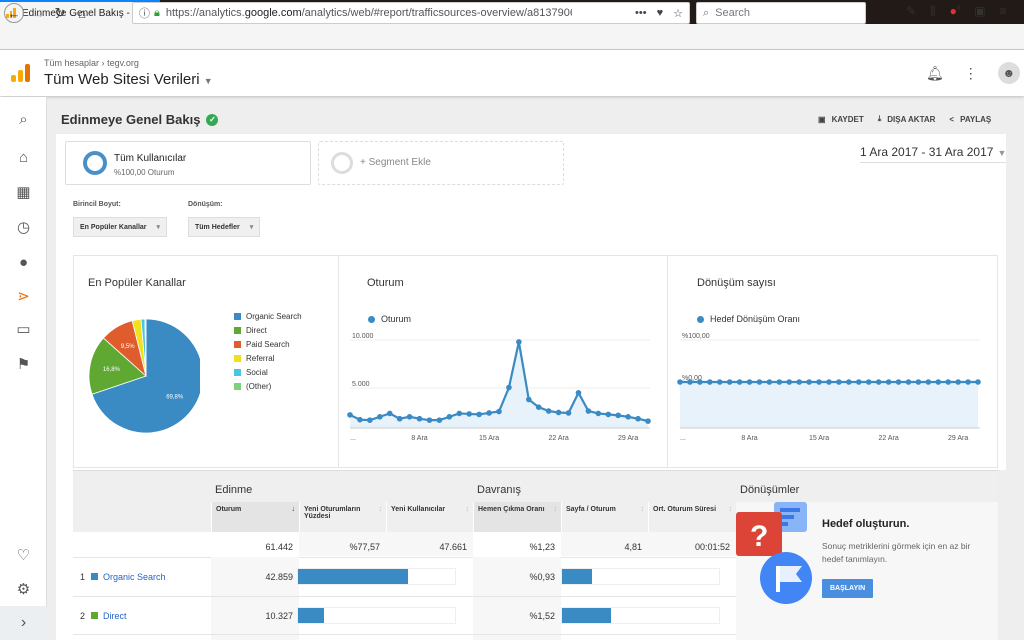  I want to click on export-button: ⤓ DIŞA AKTAR, so click(907, 119).